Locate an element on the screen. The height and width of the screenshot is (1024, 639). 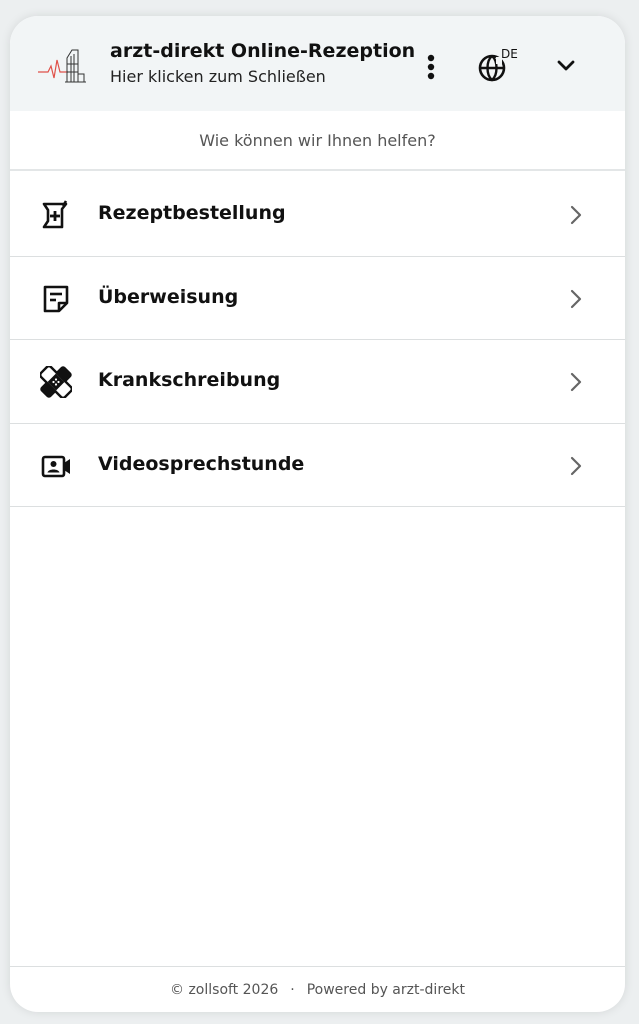
option-label: Überweisung is located at coordinates (168, 296).